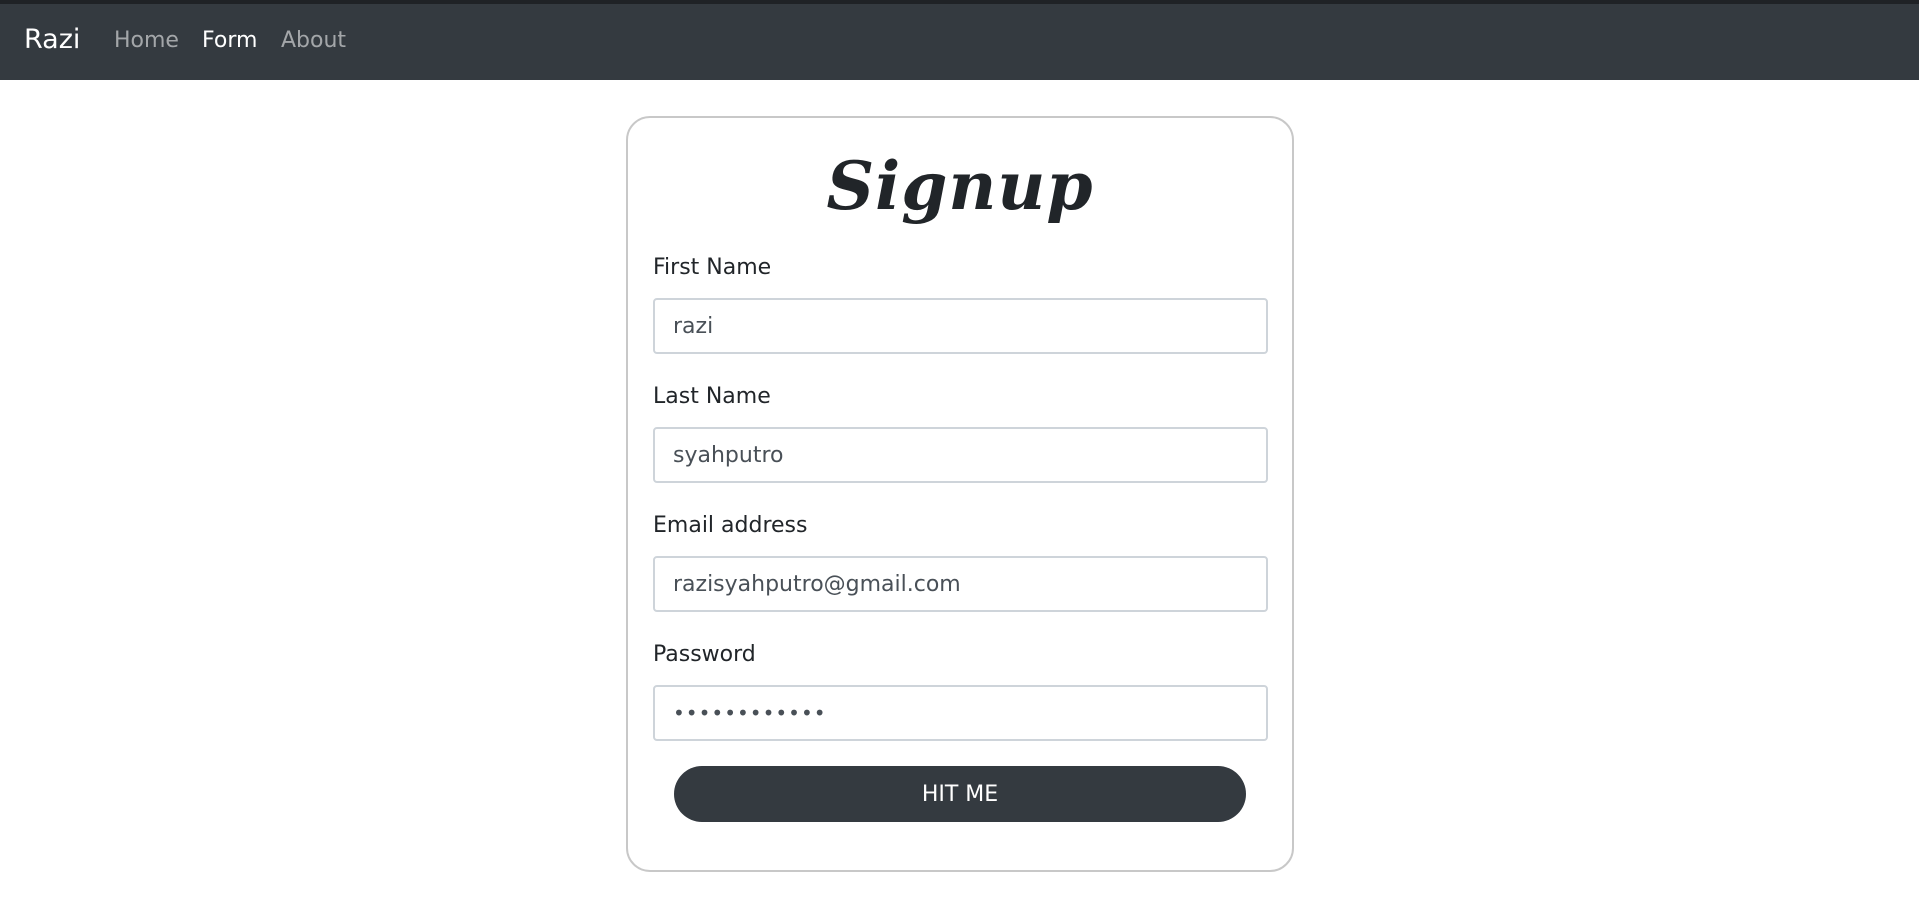 The image size is (1919, 907). What do you see at coordinates (959, 42) in the screenshot?
I see `navbar: Razi Home Form About` at bounding box center [959, 42].